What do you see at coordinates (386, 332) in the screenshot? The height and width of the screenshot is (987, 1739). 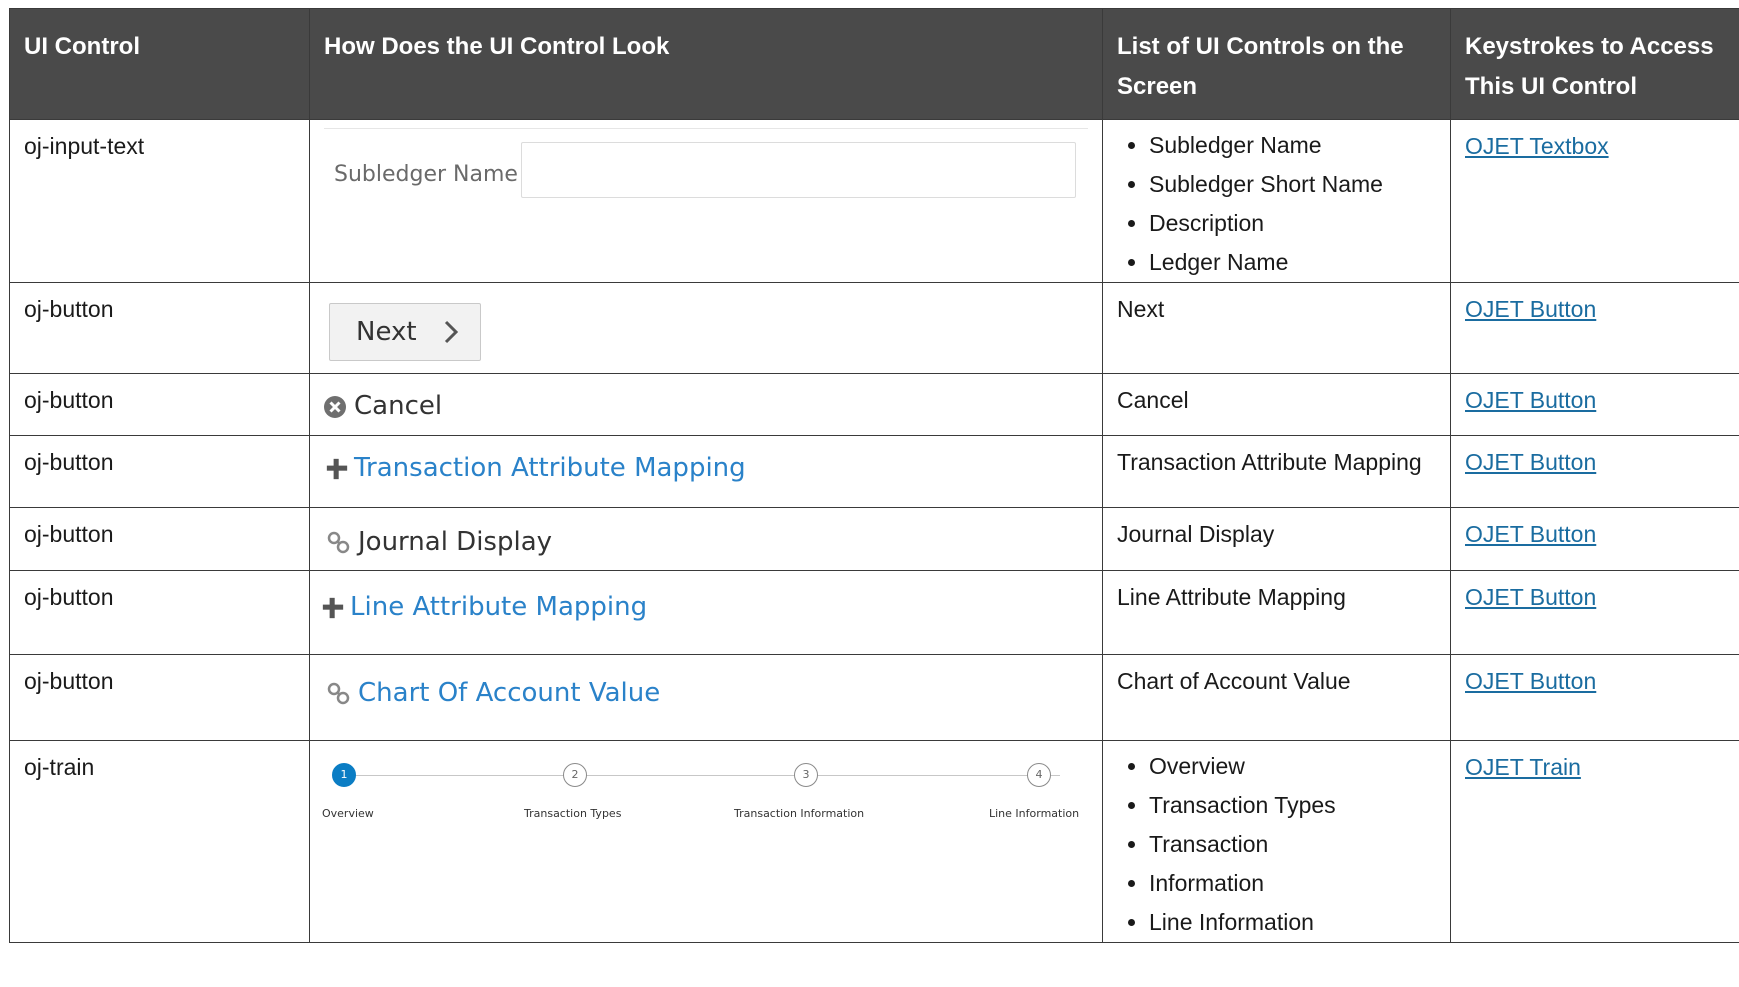 I see `next-button-label: Next` at bounding box center [386, 332].